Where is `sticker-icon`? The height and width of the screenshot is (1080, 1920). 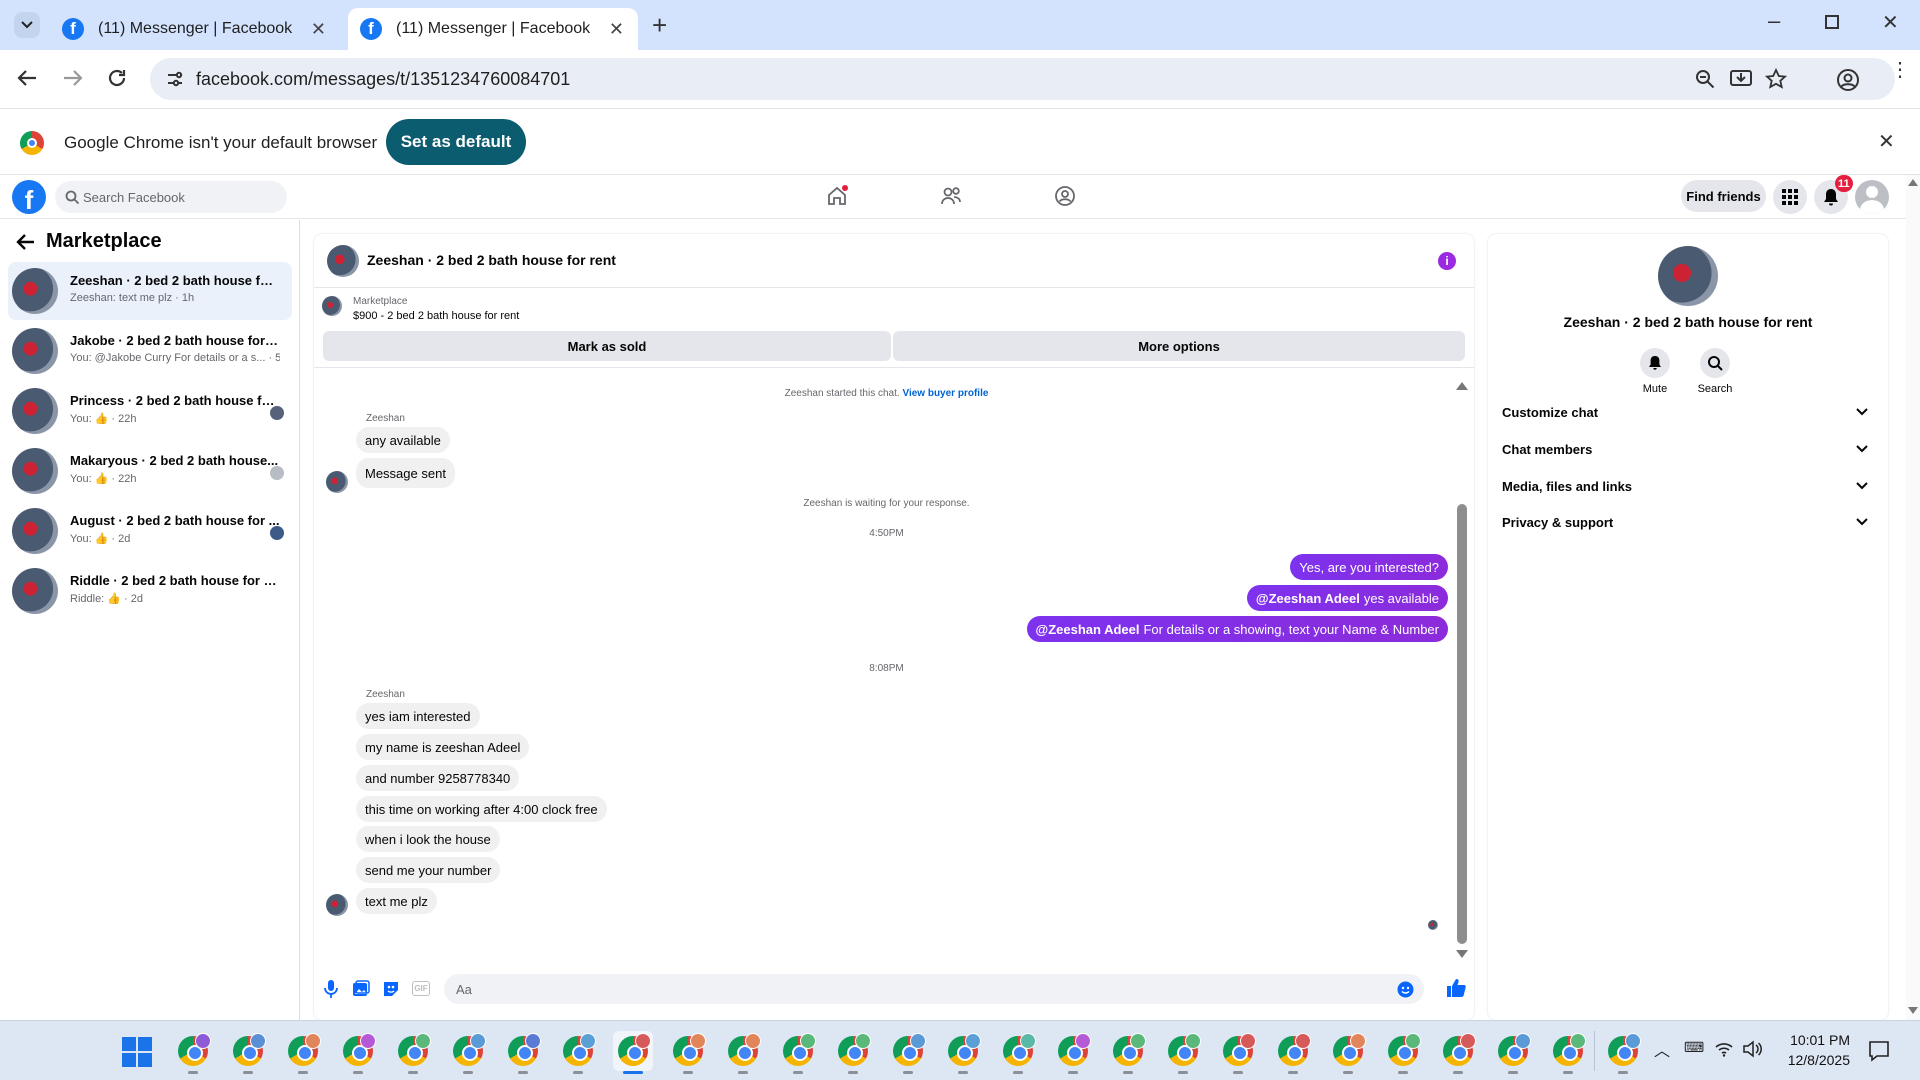
sticker-icon is located at coordinates (391, 989).